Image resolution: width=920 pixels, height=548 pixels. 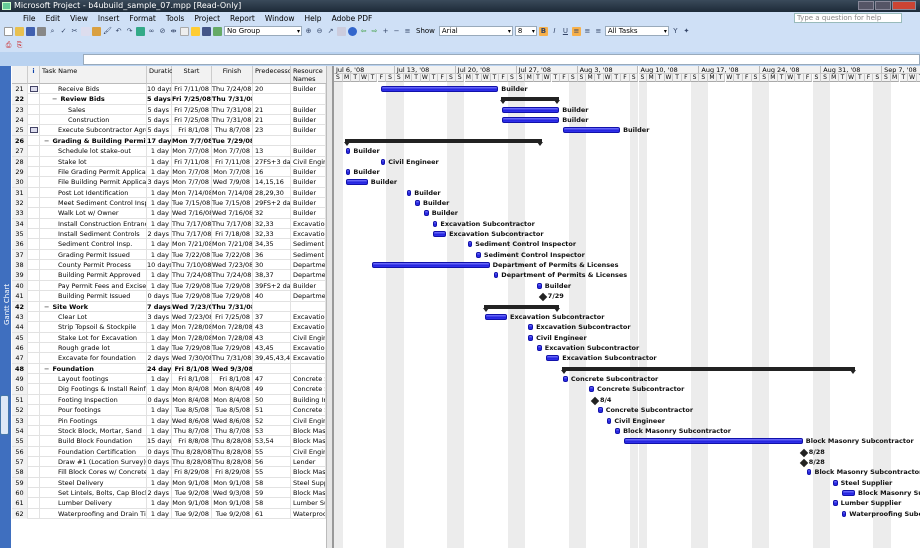 What do you see at coordinates (93, 130) in the screenshot?
I see `cell-task-name: Execute Subcontractor Agreeme` at bounding box center [93, 130].